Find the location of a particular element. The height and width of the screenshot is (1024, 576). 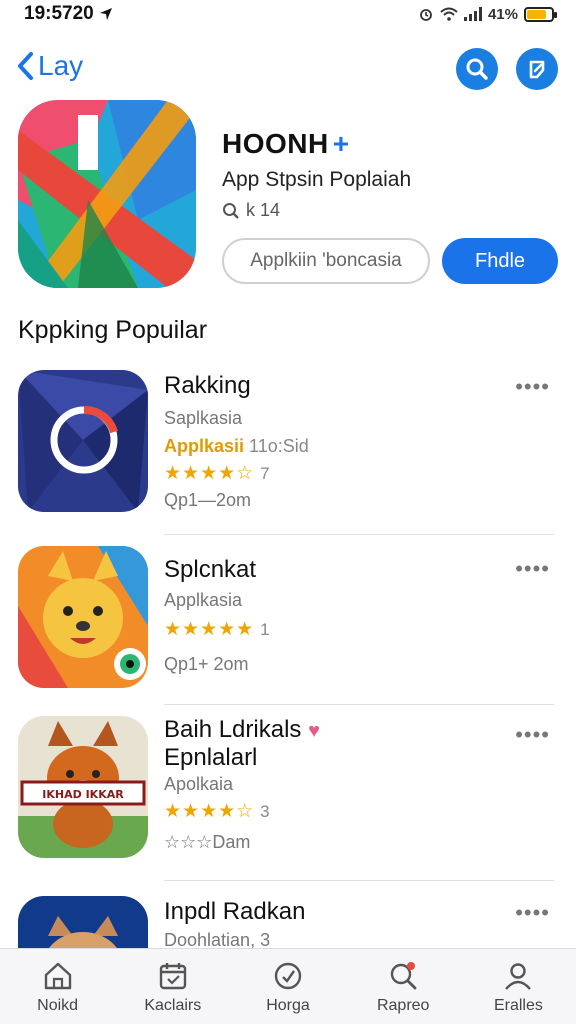

rating-count: 7 is located at coordinates (265, 473).